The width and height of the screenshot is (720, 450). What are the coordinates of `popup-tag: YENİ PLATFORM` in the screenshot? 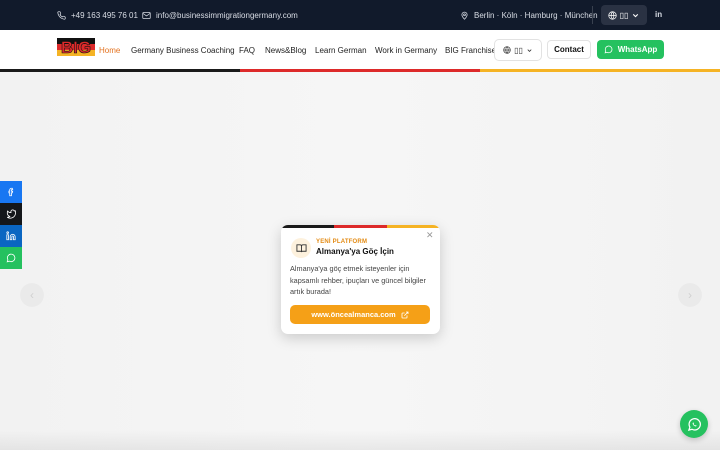 It's located at (342, 242).